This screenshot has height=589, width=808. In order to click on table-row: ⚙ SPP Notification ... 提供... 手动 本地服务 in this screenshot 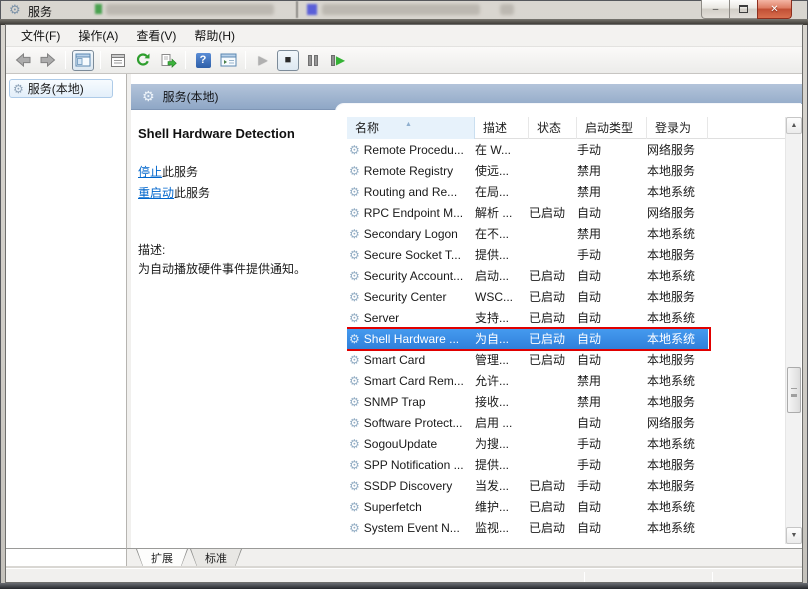, I will do `click(565, 465)`.